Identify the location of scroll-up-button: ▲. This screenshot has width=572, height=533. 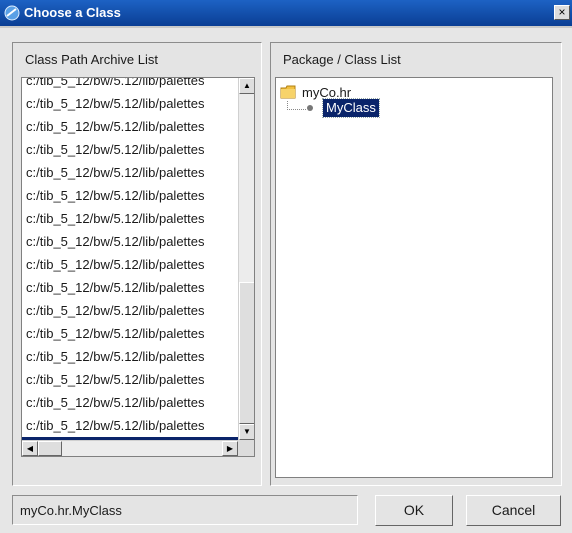
(246, 86).